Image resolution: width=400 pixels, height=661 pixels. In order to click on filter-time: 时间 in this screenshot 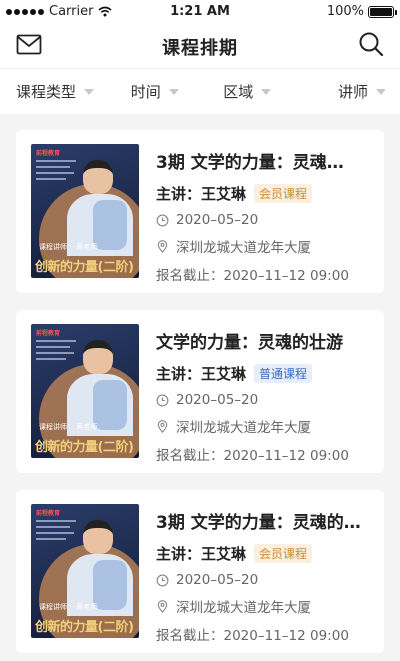, I will do `click(155, 91)`.